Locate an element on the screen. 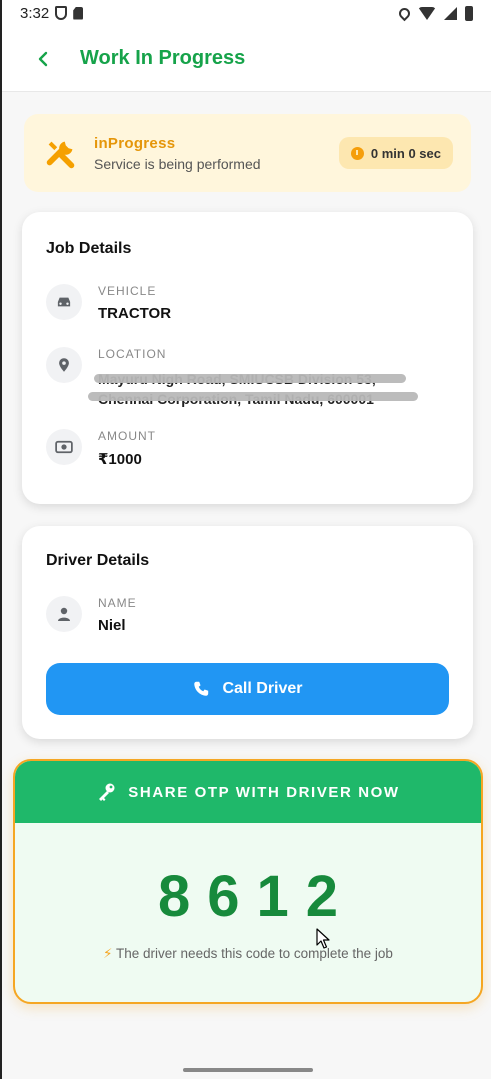 This screenshot has width=491, height=1079. page-title: Work In Progress is located at coordinates (163, 58).